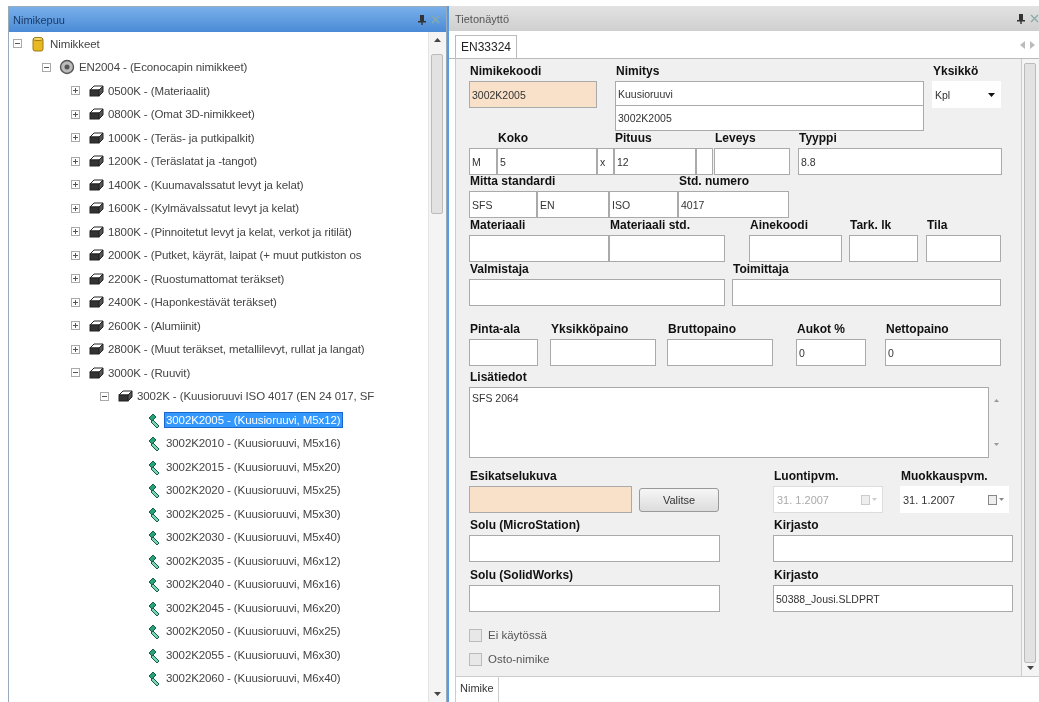 This screenshot has width=1039, height=702. Describe the element at coordinates (159, 90) in the screenshot. I see `tree-item: 0500K - (Materiaalit)` at that location.